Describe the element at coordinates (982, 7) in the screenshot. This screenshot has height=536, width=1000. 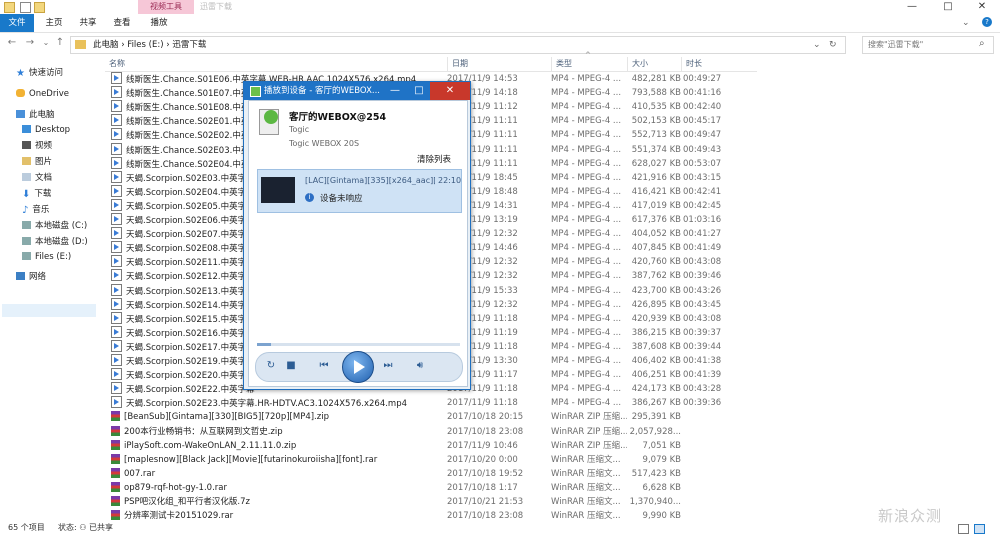
I see `close-button: ✕` at that location.